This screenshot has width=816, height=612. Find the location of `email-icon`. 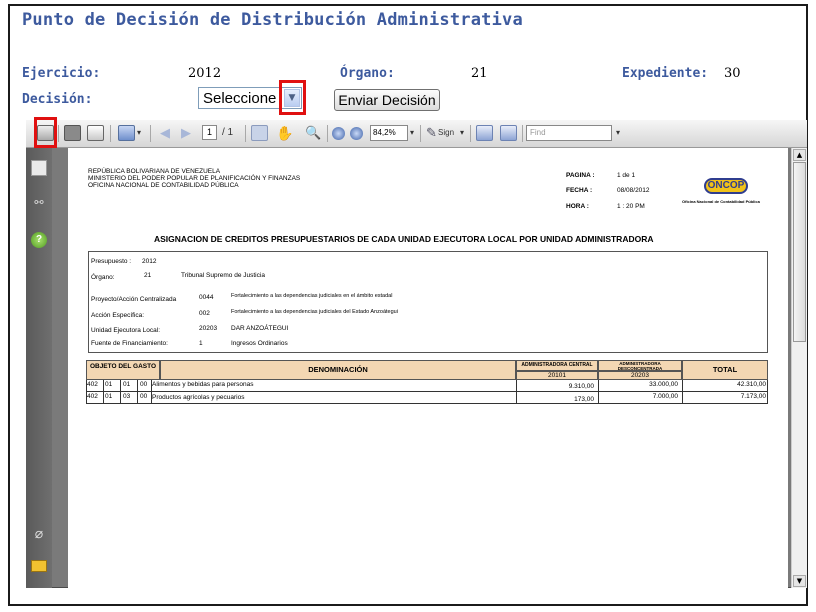

email-icon is located at coordinates (95, 133).